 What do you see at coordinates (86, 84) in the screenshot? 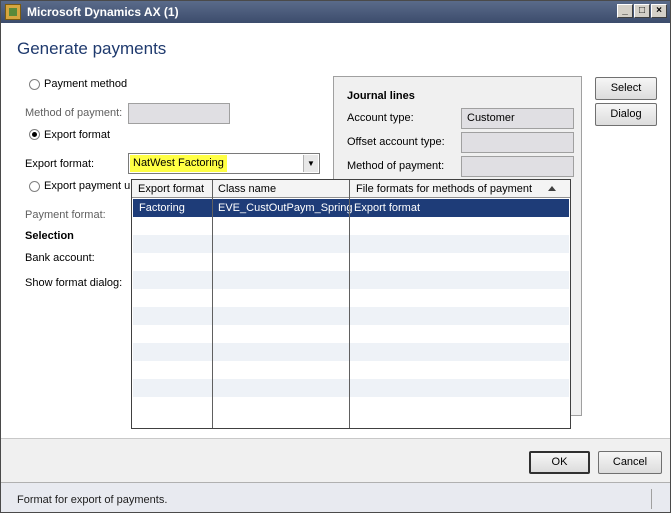
I see `payment-method-label: Payment method` at bounding box center [86, 84].